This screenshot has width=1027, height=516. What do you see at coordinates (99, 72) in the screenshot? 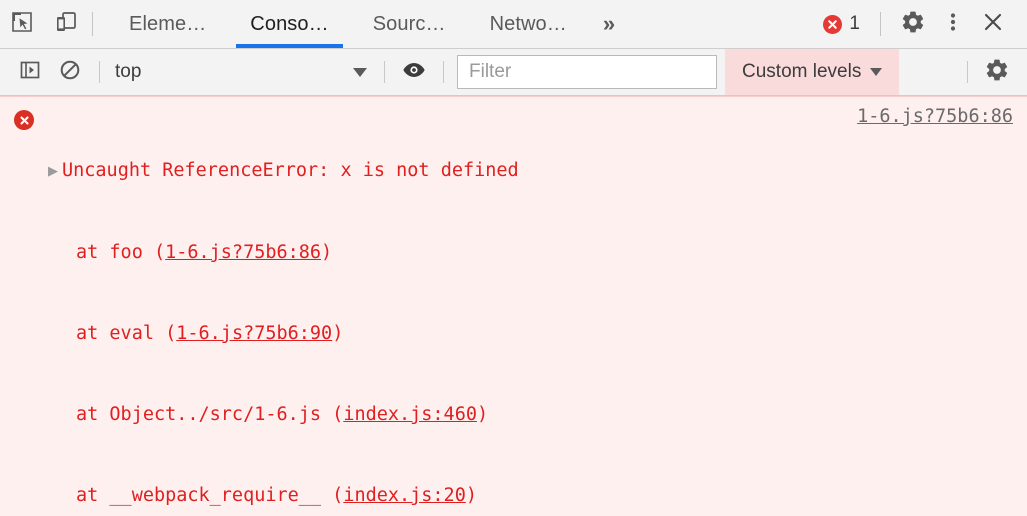
I see `console-toolbar-divider` at bounding box center [99, 72].